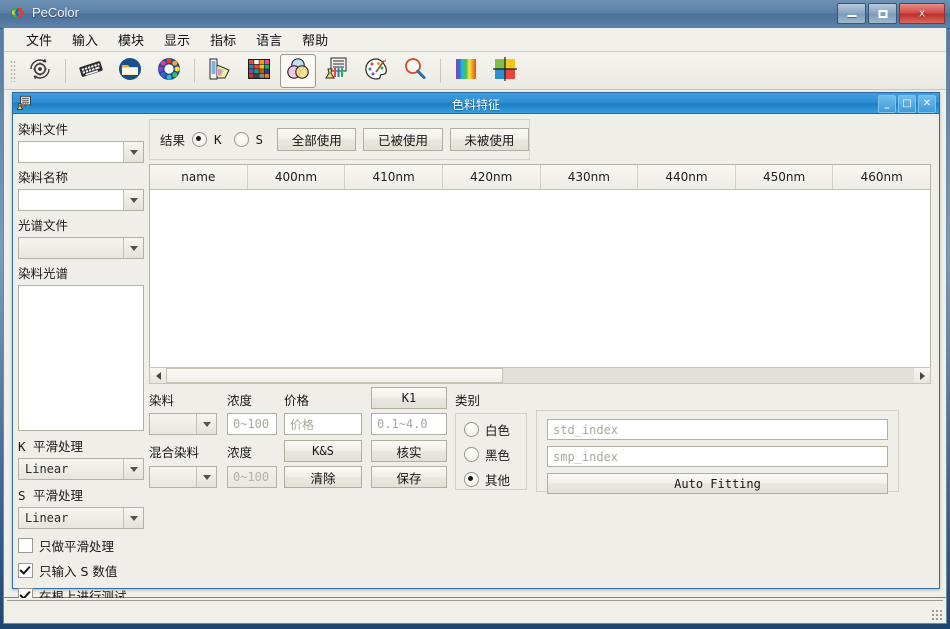 This screenshot has width=950, height=629. Describe the element at coordinates (717, 483) in the screenshot. I see `auto-fitting-button: Auto Fitting` at that location.